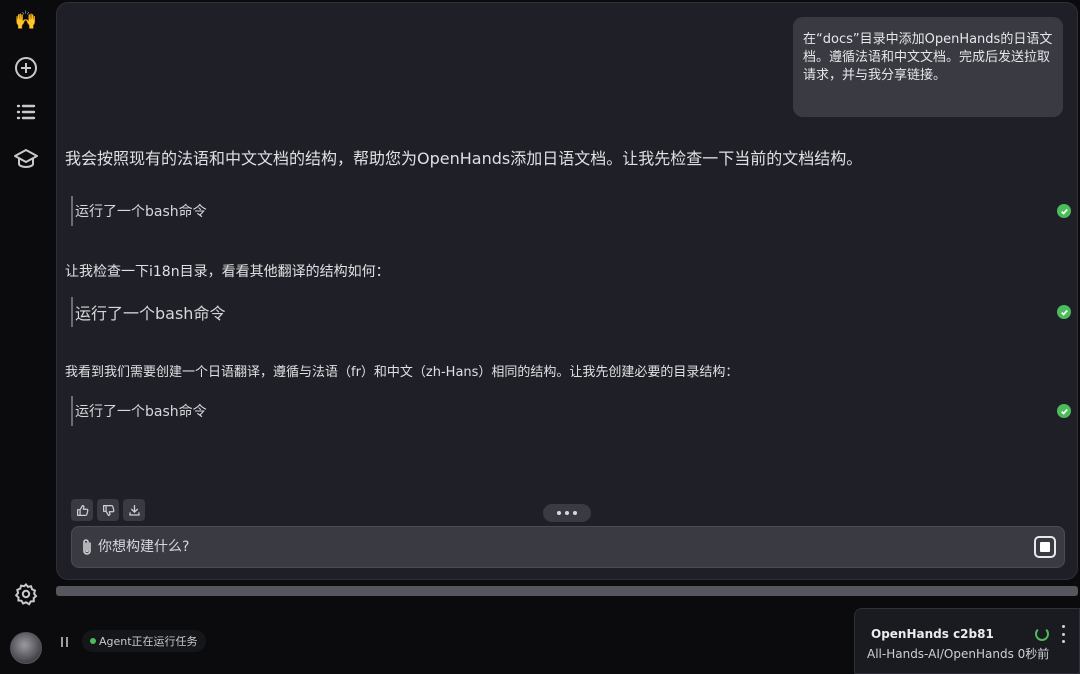 This screenshot has width=1080, height=674. I want to click on more-options-button, so click(567, 513).